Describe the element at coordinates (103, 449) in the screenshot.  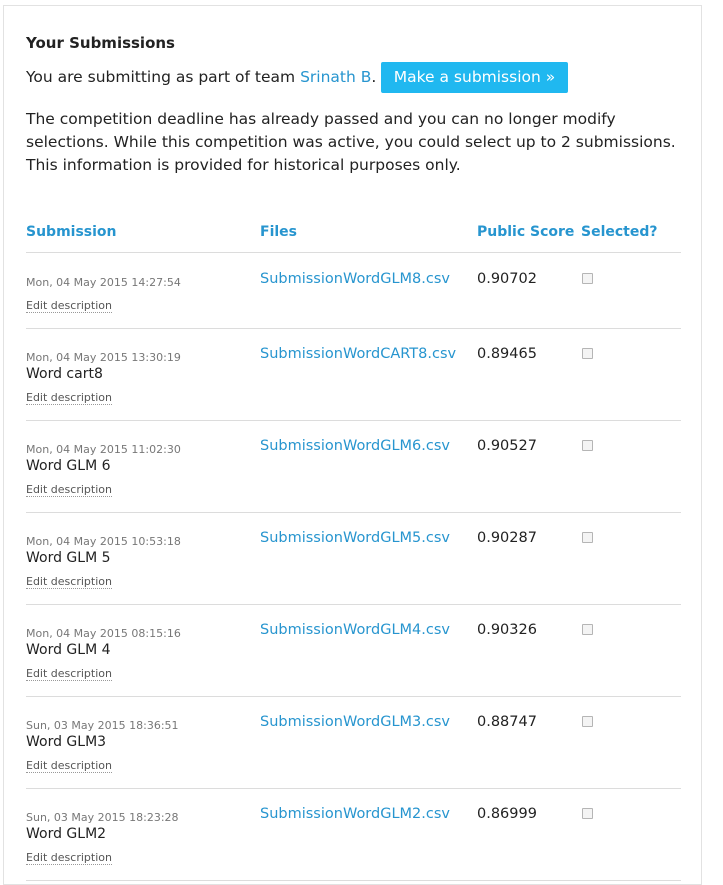
I see `submission-date: Mon, 04 May 2015 11:02:30` at that location.